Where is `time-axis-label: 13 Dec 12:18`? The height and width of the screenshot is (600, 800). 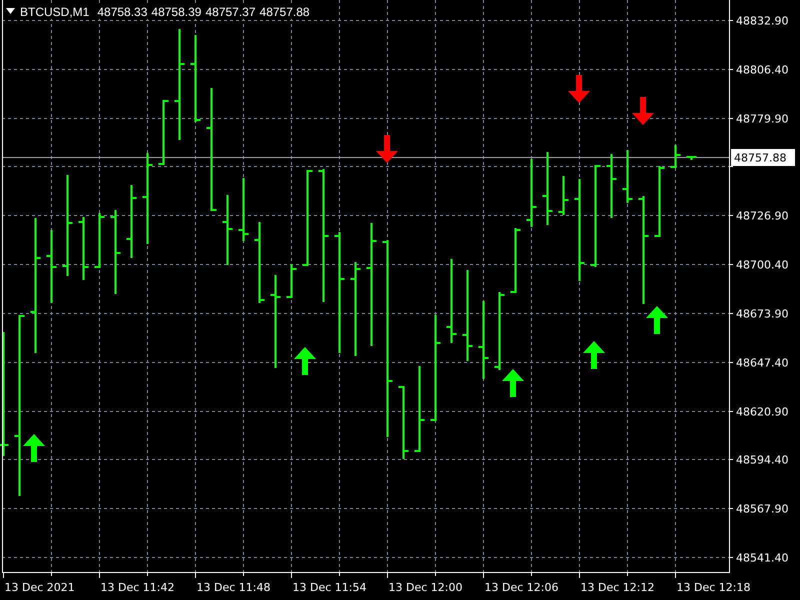 time-axis-label: 13 Dec 12:18 is located at coordinates (713, 587).